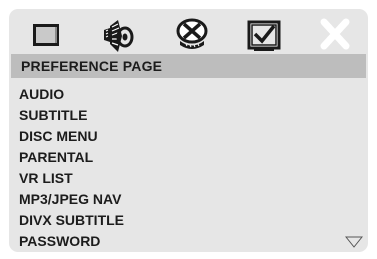 The height and width of the screenshot is (259, 377). I want to click on menu-item-audio: AUDIO, so click(71, 94).